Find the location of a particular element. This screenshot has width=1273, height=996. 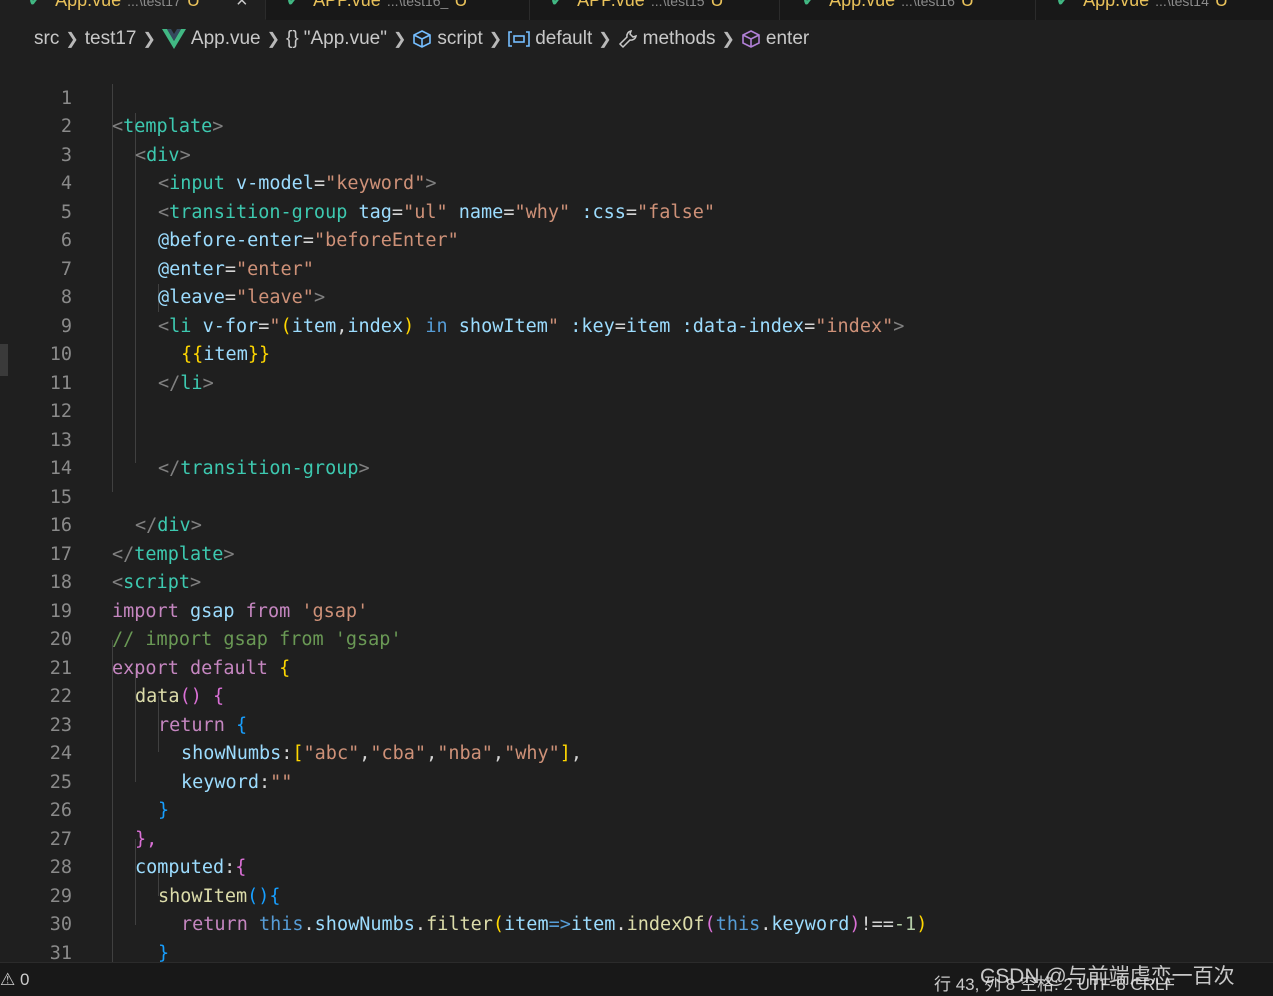

code-line: 10 </li> is located at coordinates (131, 369).